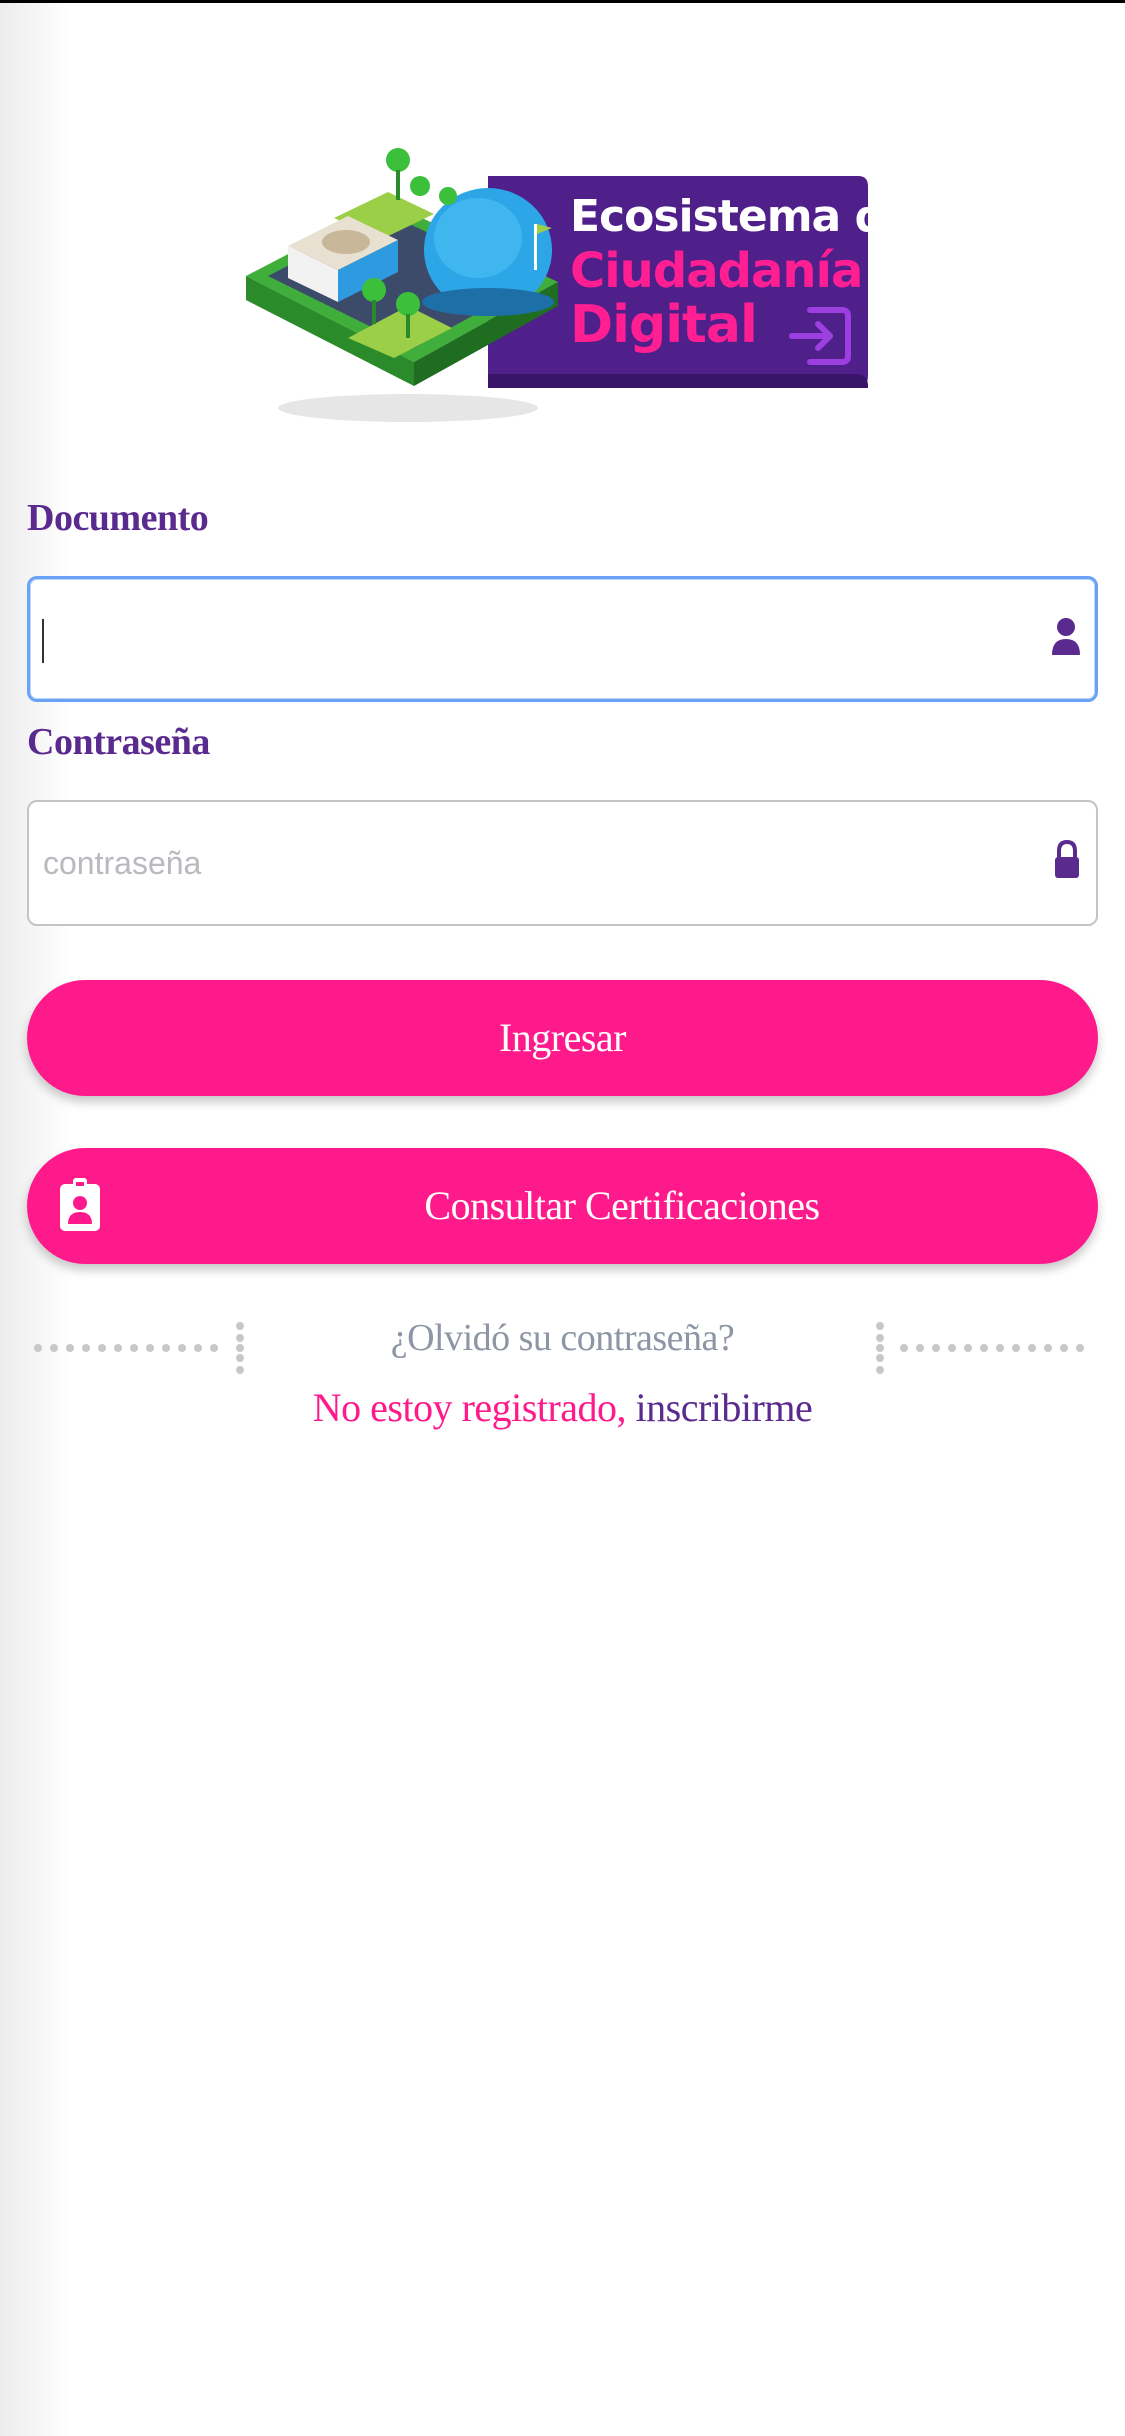 This screenshot has height=2436, width=1125. I want to click on document-input, so click(562, 639).